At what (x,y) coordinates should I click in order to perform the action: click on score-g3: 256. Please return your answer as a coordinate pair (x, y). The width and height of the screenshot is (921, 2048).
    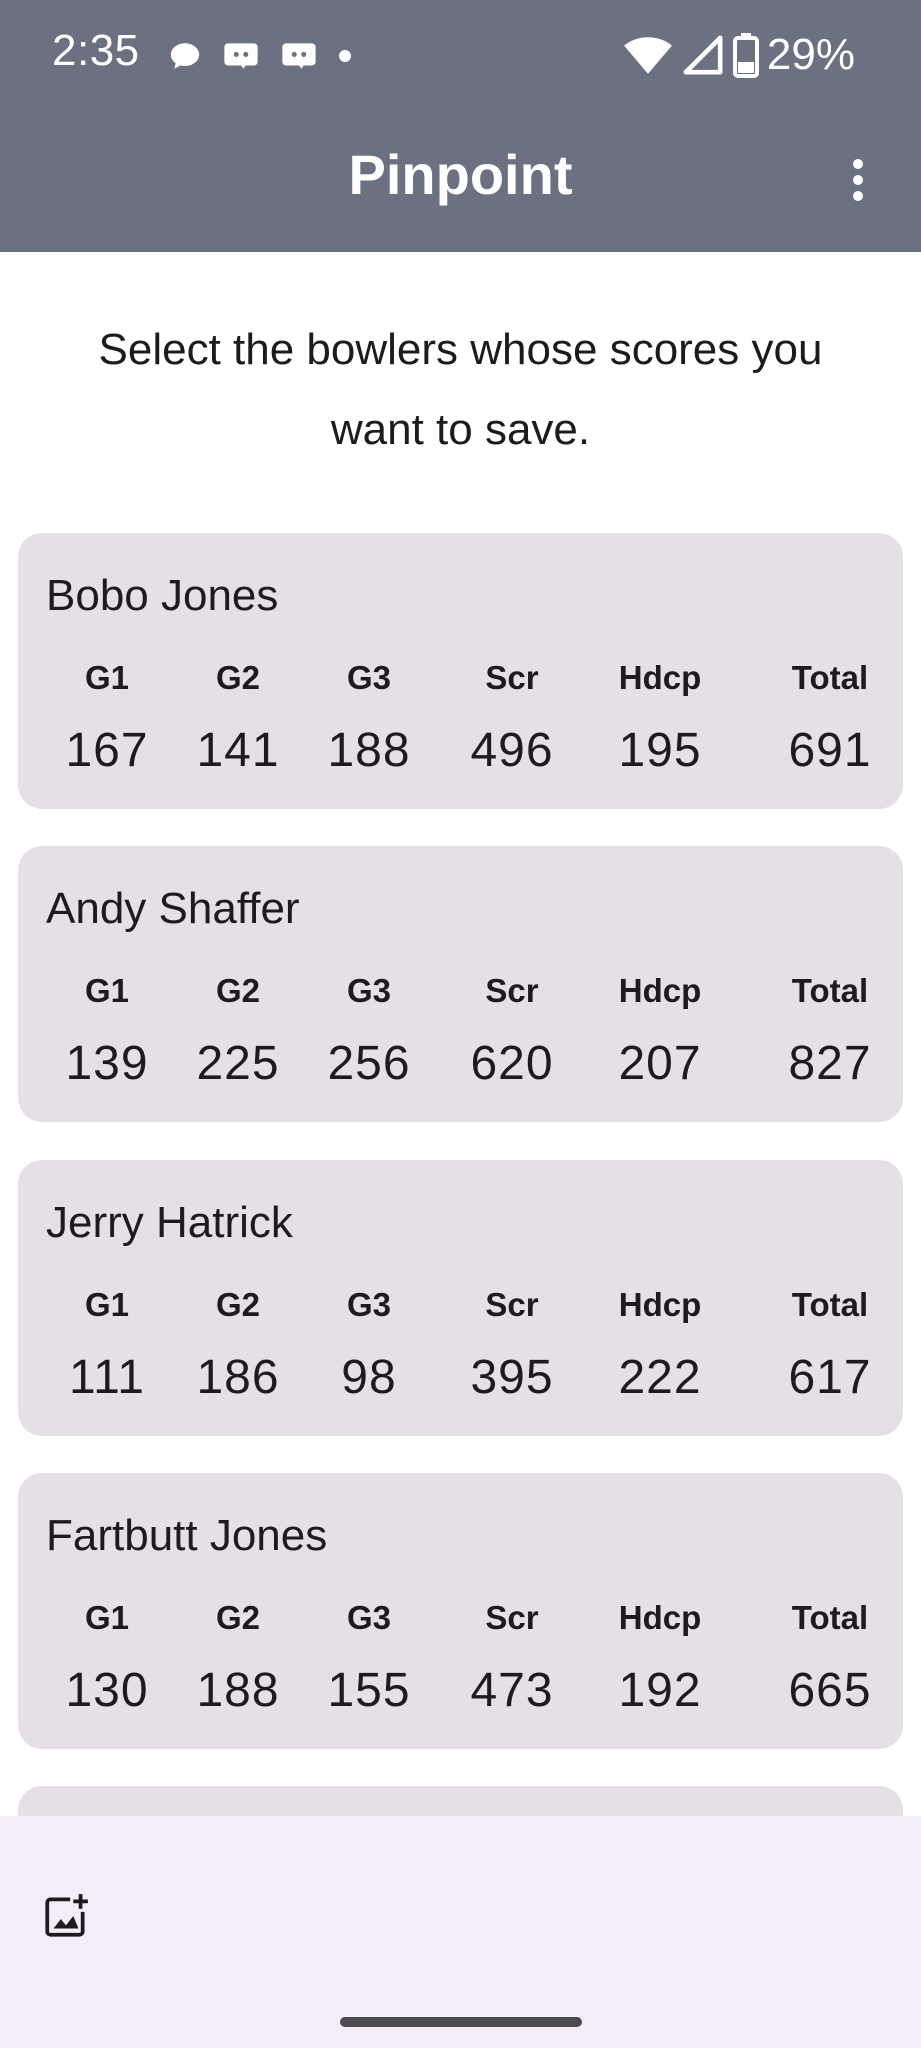
    Looking at the image, I should click on (369, 1063).